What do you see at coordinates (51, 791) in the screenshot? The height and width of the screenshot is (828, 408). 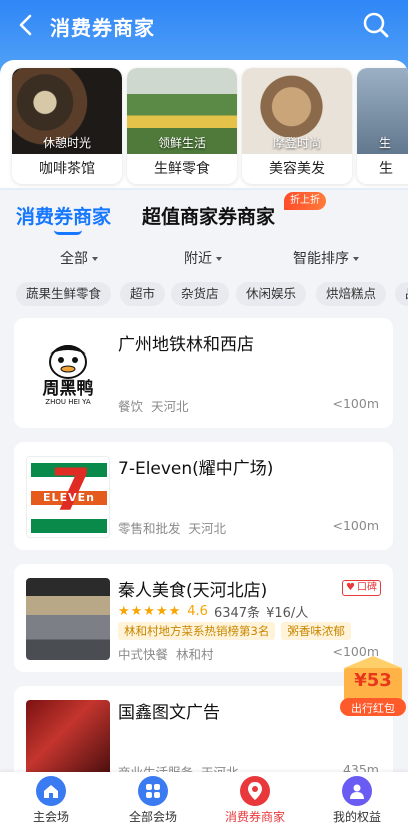 I see `home-icon` at bounding box center [51, 791].